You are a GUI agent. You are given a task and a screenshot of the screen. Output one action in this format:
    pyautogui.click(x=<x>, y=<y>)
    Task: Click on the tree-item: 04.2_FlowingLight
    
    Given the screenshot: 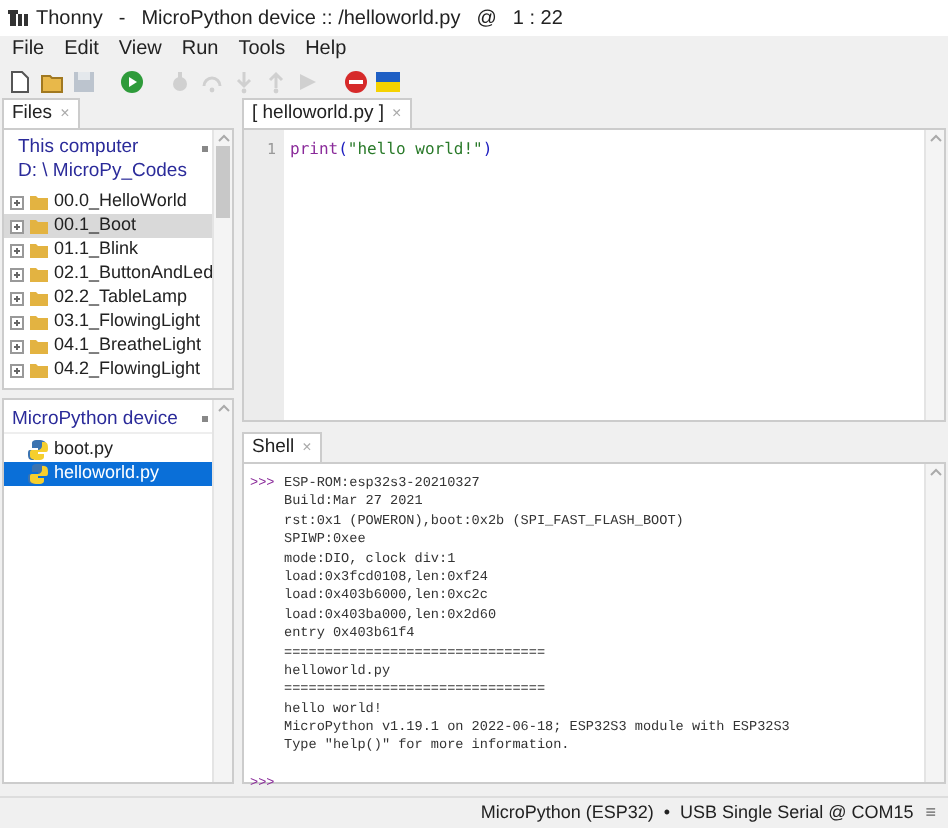 What is the action you would take?
    pyautogui.click(x=108, y=370)
    